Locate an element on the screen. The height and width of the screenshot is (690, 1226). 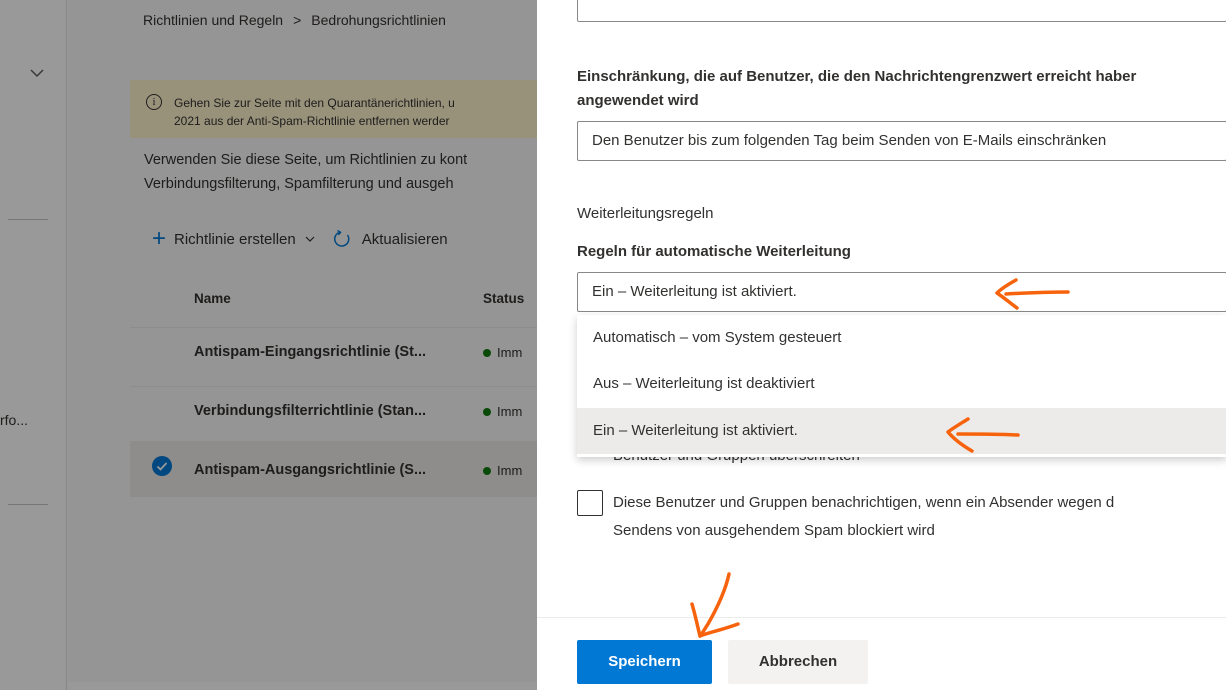
forwarding-section-title: Weiterleitungsregeln is located at coordinates (645, 213).